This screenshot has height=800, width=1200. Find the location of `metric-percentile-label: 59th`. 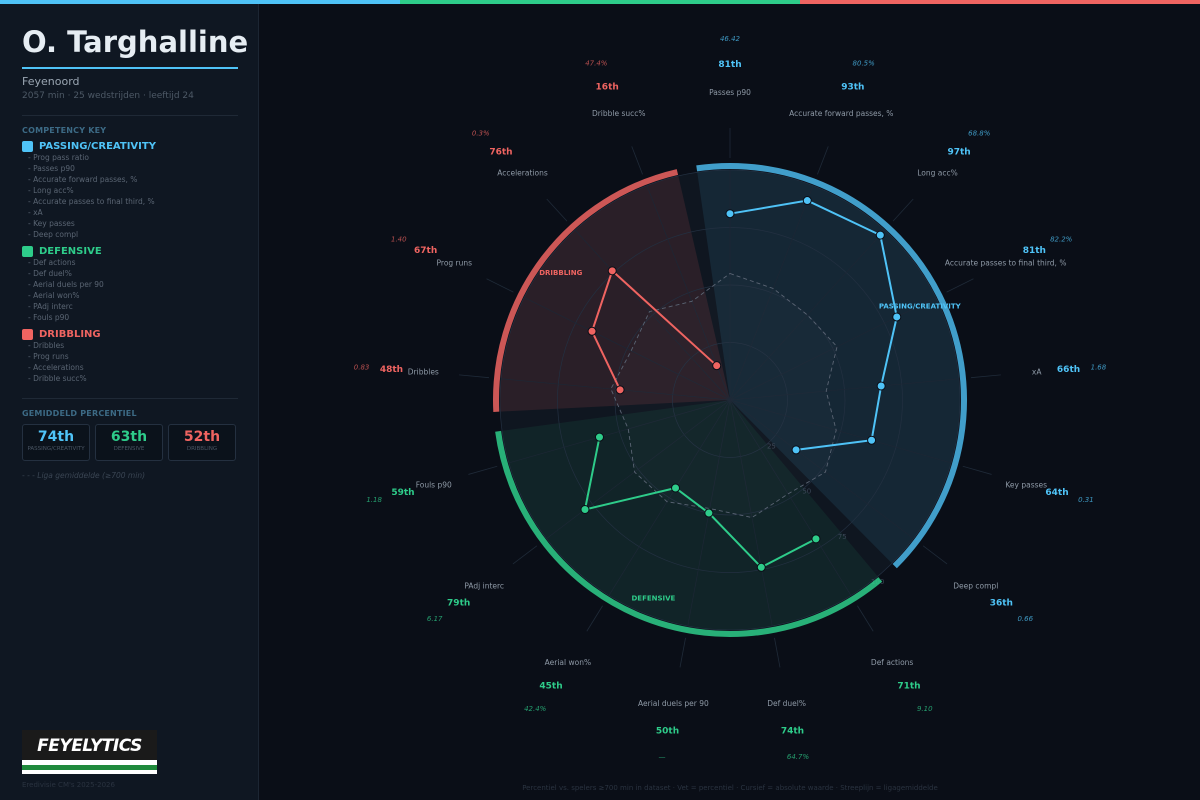

metric-percentile-label: 59th is located at coordinates (402, 493).